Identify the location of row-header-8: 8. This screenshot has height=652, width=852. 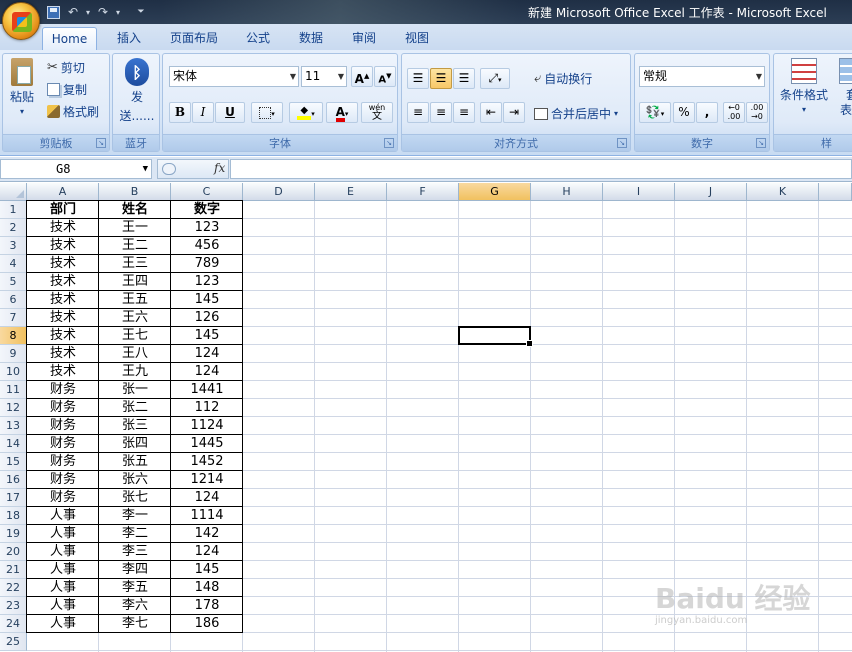
(13, 336).